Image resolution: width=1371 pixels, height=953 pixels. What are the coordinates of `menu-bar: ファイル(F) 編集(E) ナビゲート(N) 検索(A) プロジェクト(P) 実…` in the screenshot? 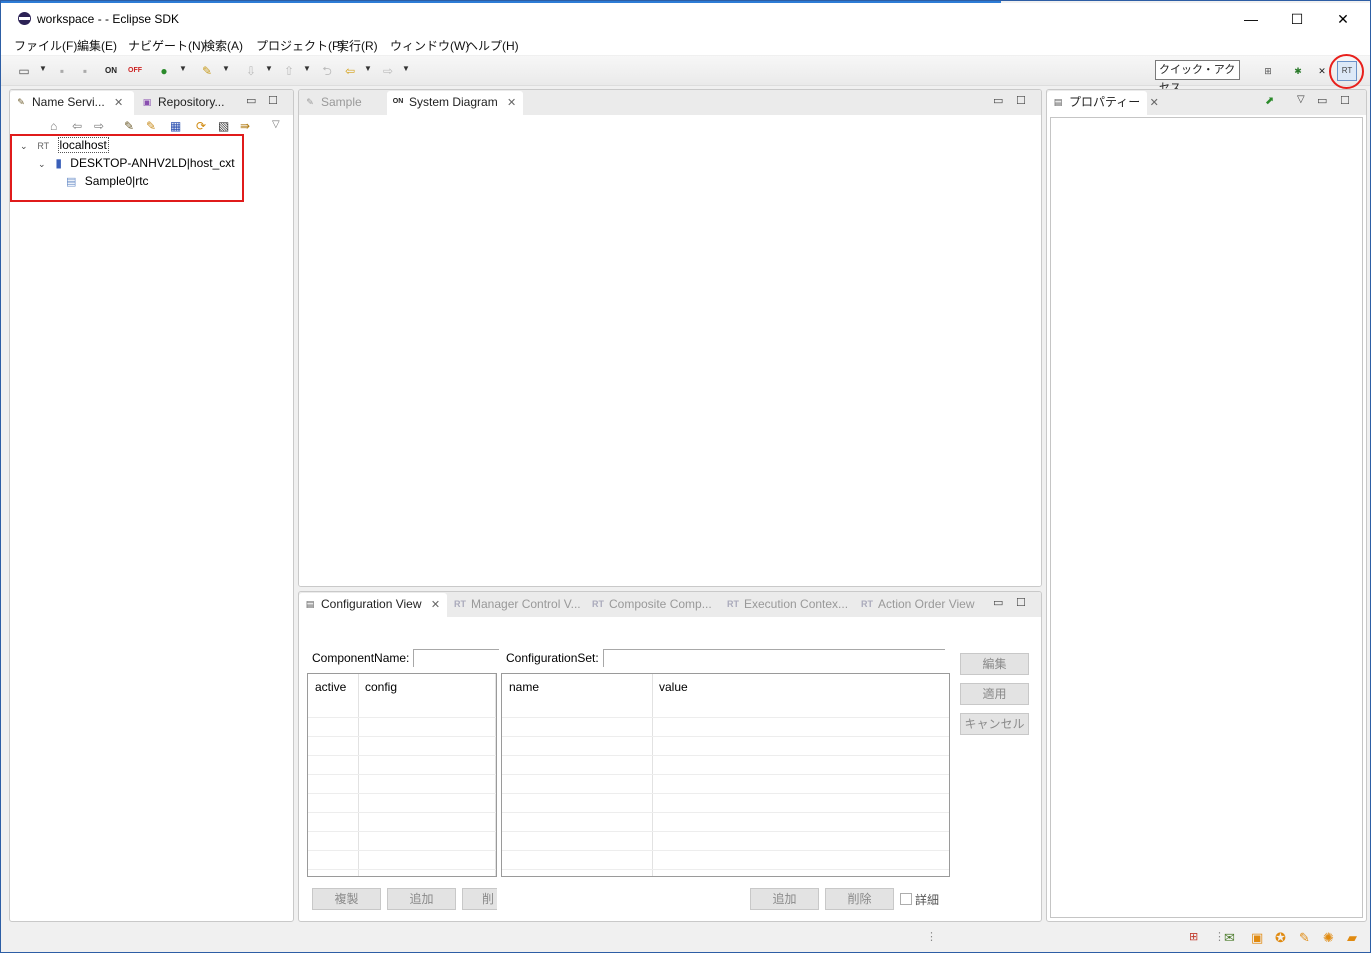 It's located at (685, 44).